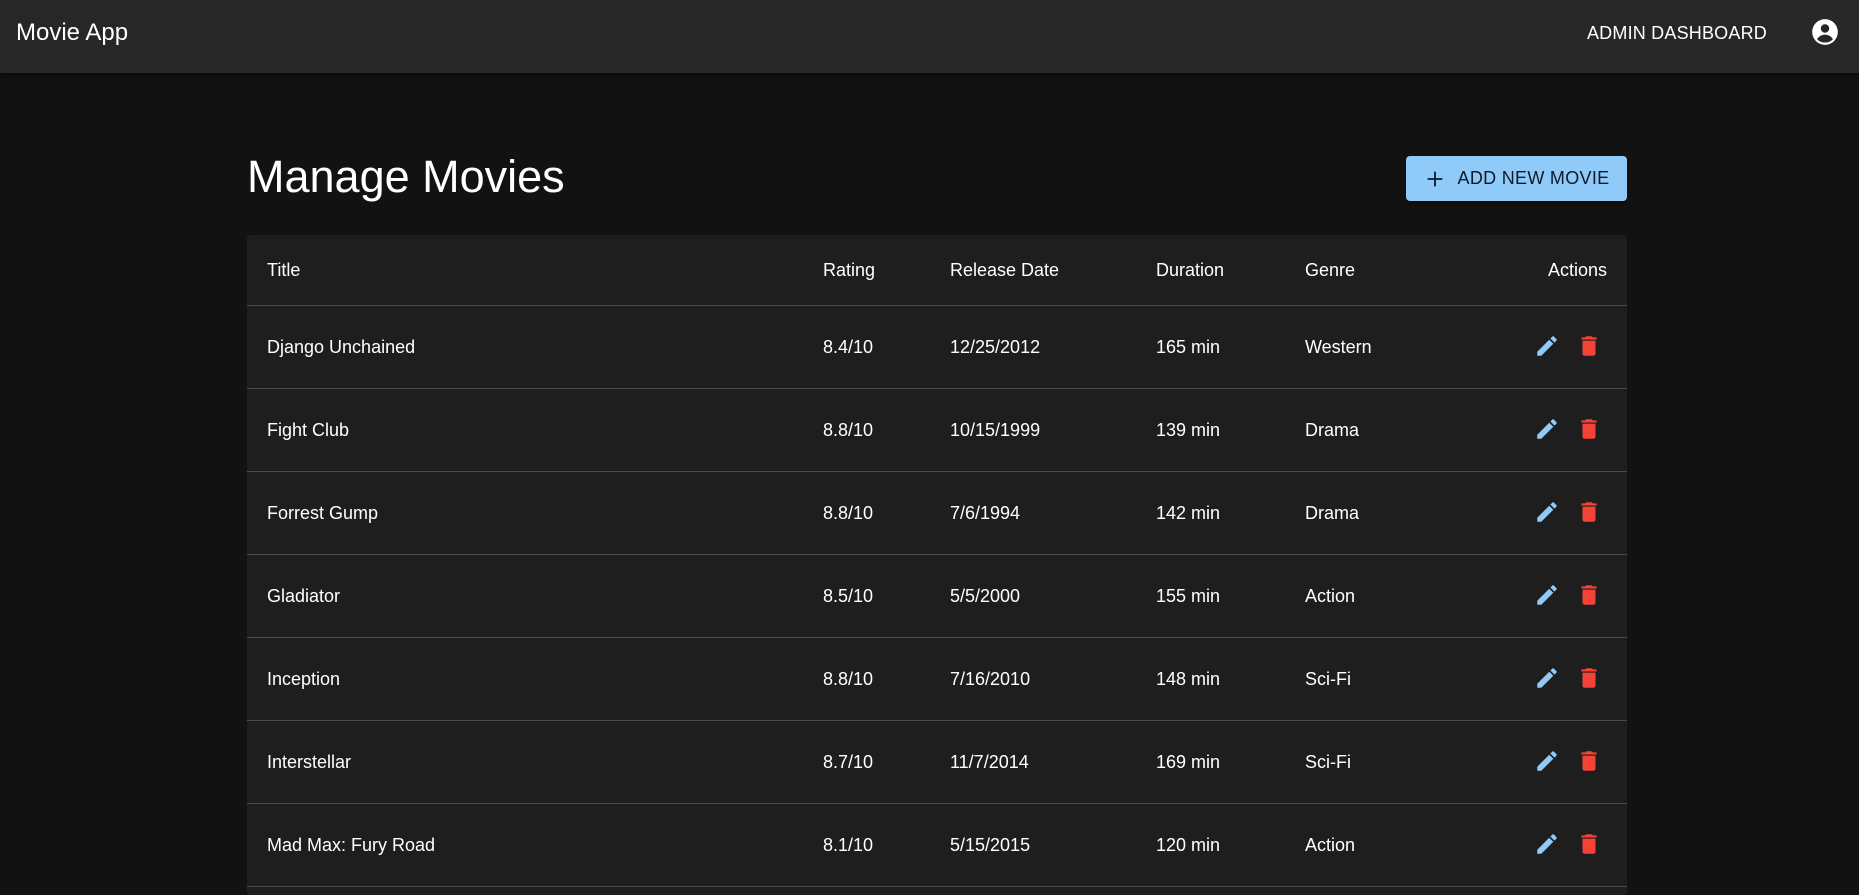 Image resolution: width=1859 pixels, height=895 pixels. Describe the element at coordinates (989, 761) in the screenshot. I see `cell-release-date: 11/7/2014` at that location.